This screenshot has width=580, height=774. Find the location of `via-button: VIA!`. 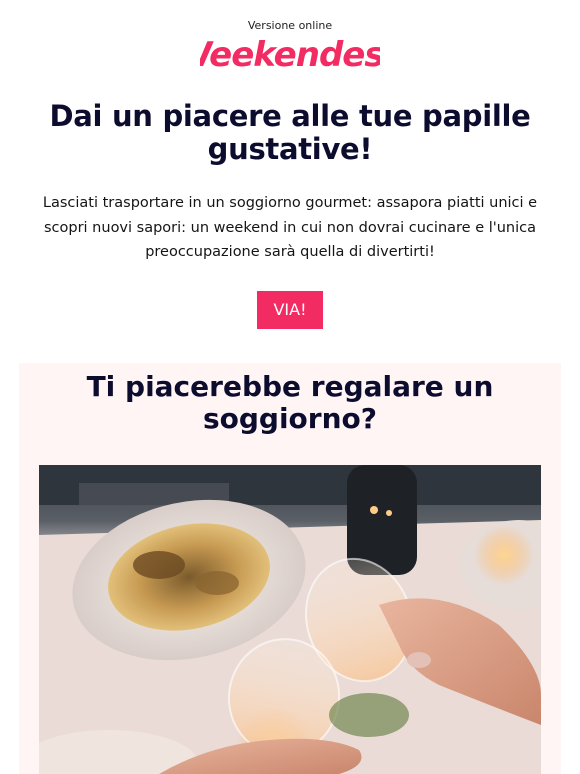

via-button: VIA! is located at coordinates (290, 310).